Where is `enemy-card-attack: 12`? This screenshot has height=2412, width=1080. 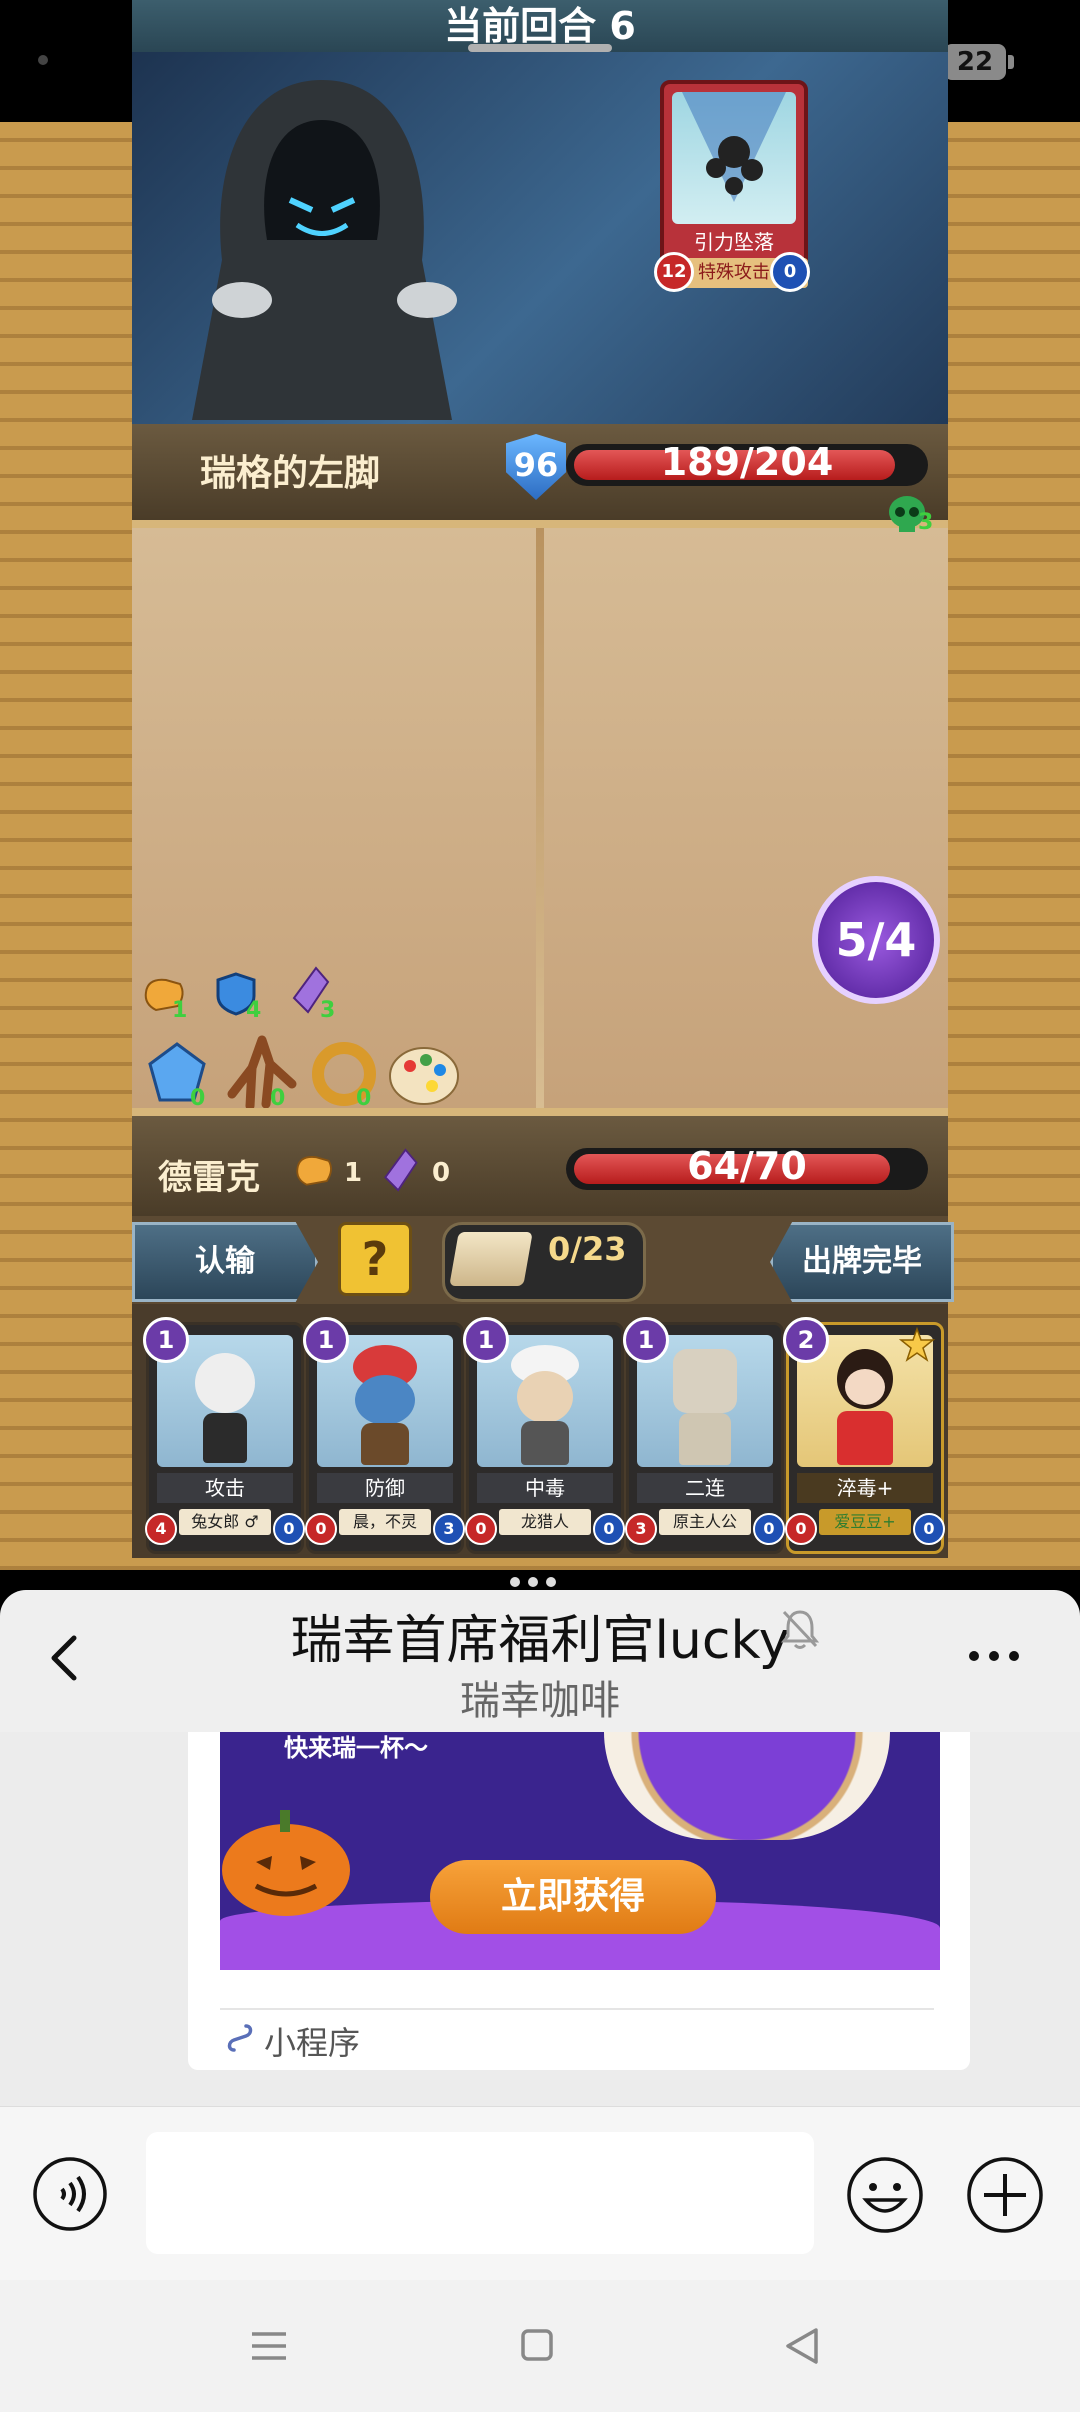 enemy-card-attack: 12 is located at coordinates (674, 272).